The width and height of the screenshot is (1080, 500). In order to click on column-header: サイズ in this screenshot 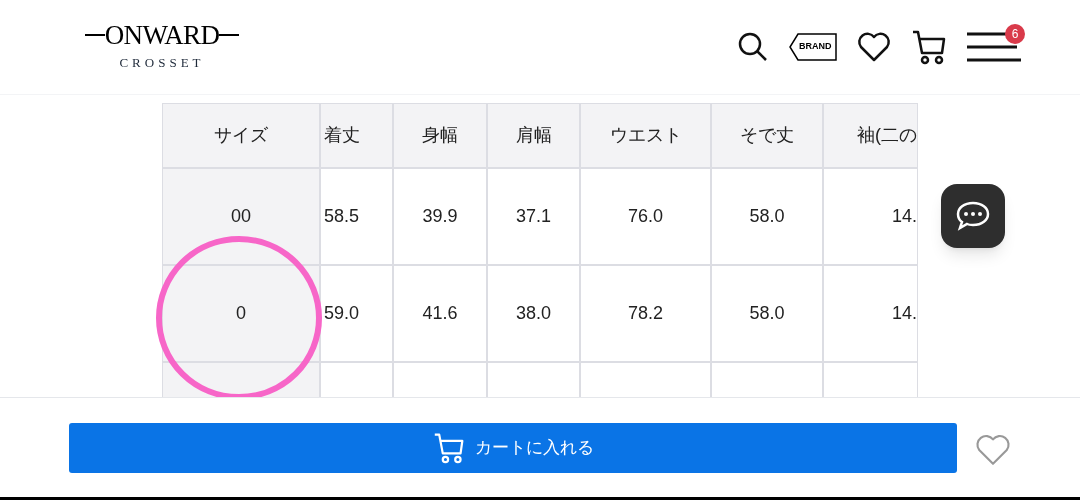, I will do `click(241, 135)`.